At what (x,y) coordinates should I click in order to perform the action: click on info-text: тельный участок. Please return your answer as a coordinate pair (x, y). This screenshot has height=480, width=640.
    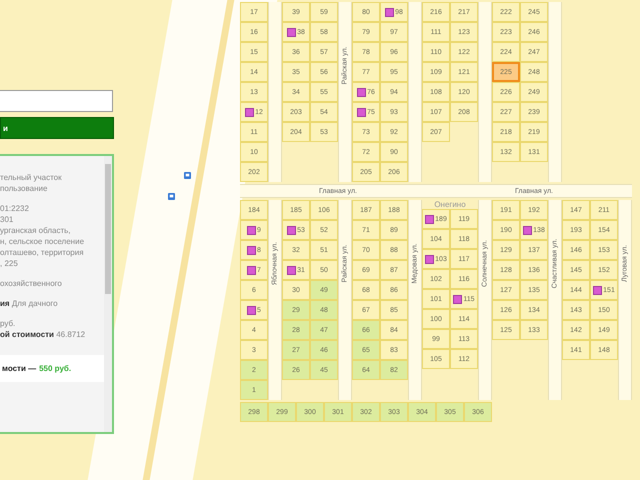
    Looking at the image, I should click on (31, 177).